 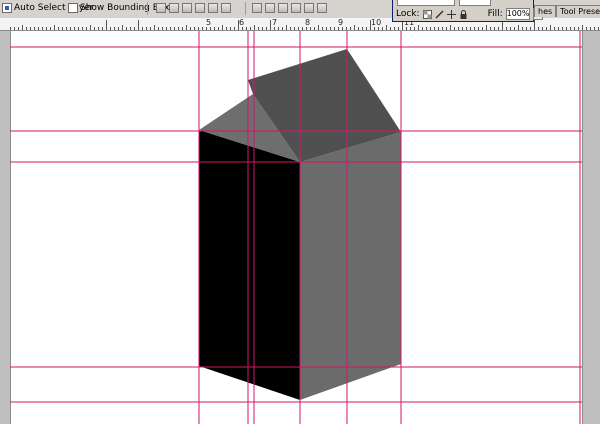 What do you see at coordinates (469, 14) in the screenshot?
I see `lock-row: Lock: Fill: 100% ▸` at bounding box center [469, 14].